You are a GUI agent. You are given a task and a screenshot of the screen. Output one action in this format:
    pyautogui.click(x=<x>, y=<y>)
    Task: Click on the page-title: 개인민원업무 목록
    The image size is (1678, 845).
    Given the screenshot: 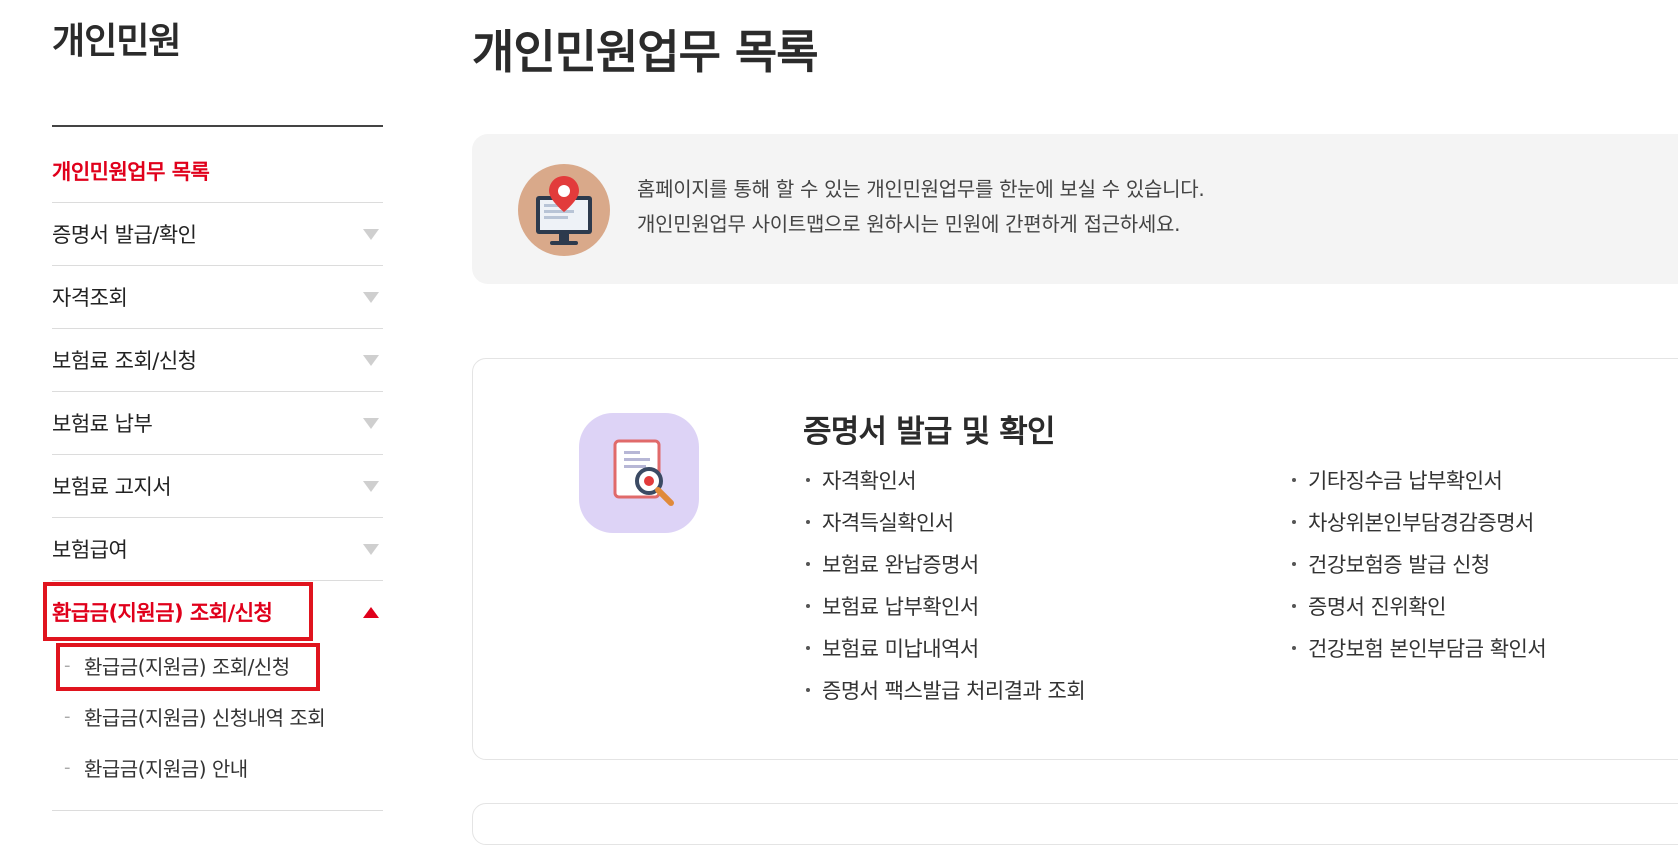 What is the action you would take?
    pyautogui.click(x=645, y=52)
    